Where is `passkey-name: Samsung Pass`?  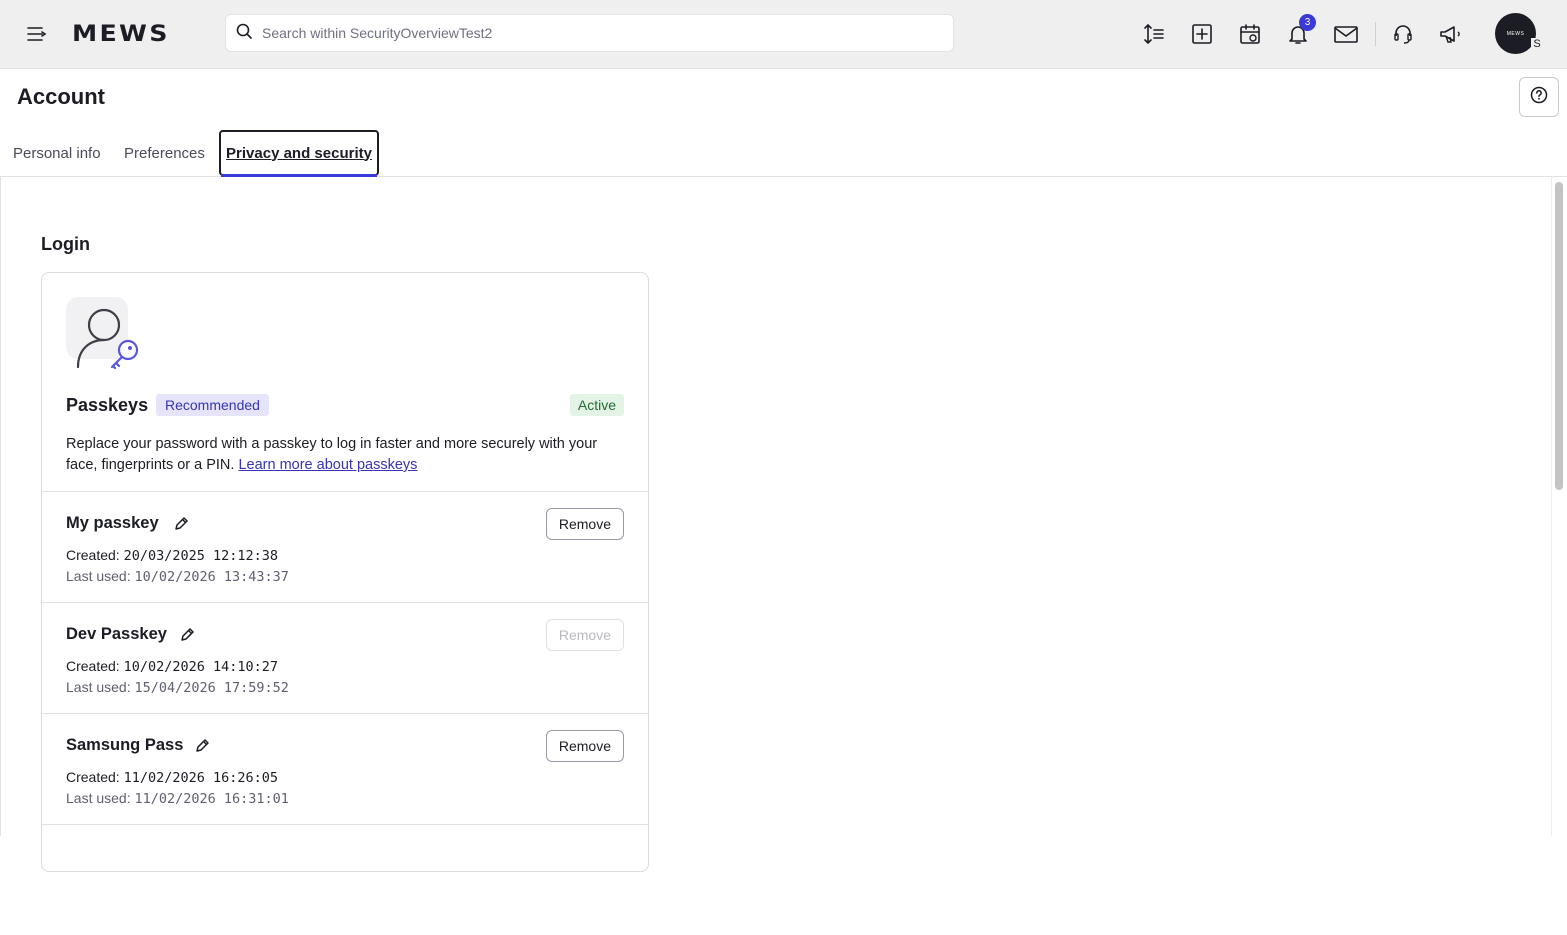 passkey-name: Samsung Pass is located at coordinates (125, 745).